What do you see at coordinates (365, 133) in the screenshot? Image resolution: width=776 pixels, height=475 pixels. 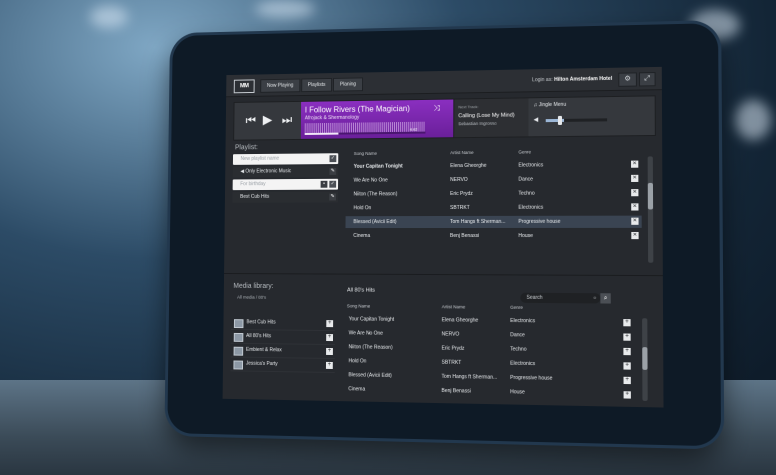 I see `track-progress` at bounding box center [365, 133].